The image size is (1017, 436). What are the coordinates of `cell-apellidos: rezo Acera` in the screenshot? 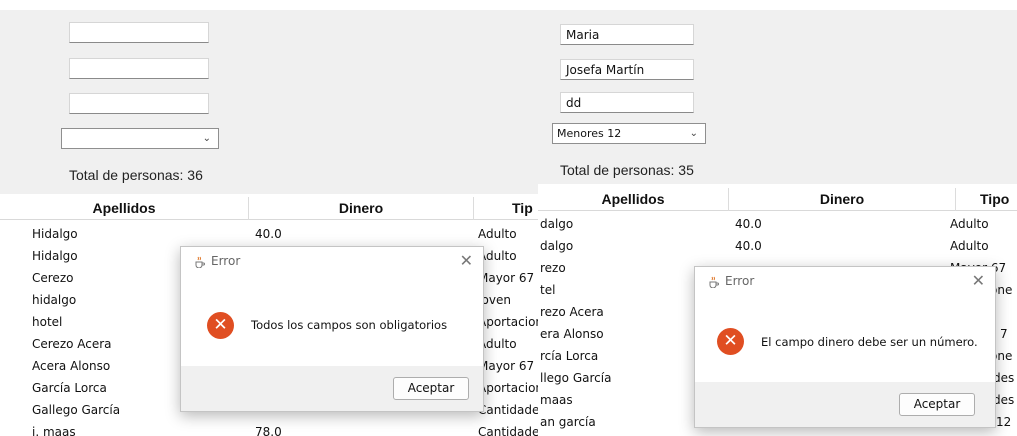 It's located at (572, 312).